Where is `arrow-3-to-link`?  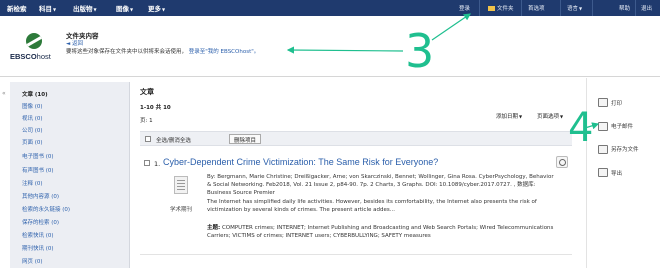
arrow-3-to-link is located at coordinates (345, 50).